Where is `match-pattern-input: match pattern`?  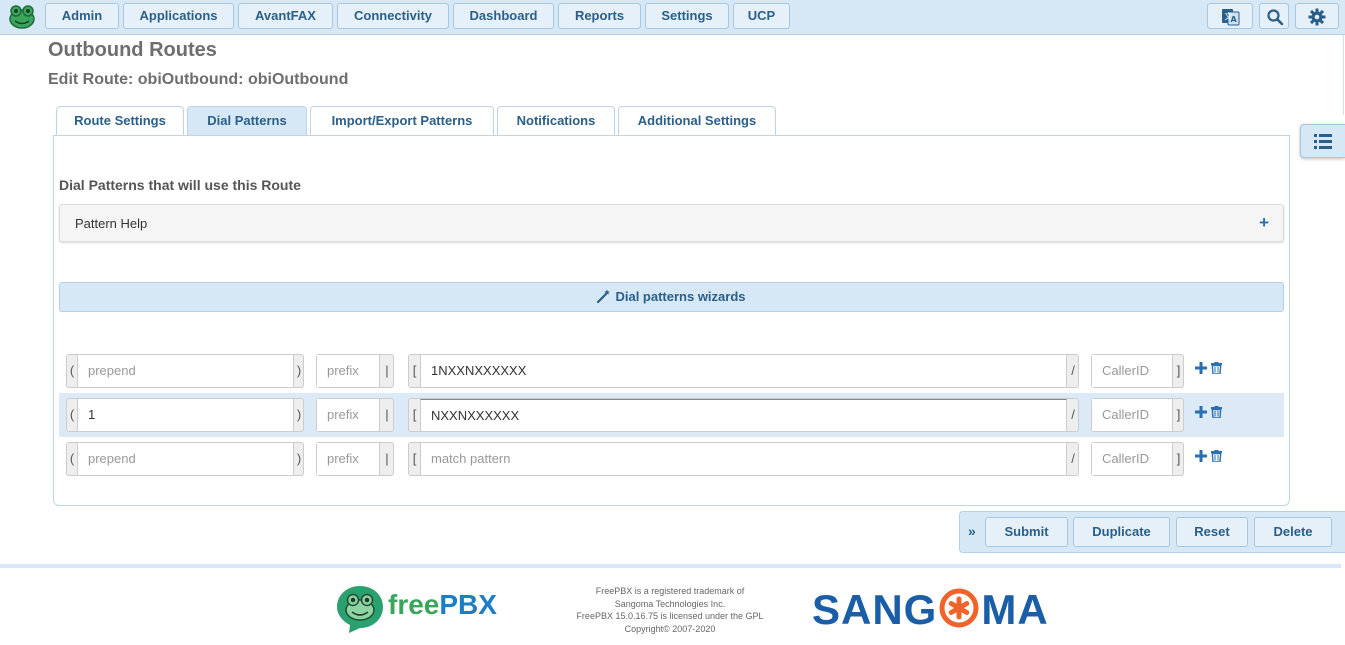
match-pattern-input: match pattern is located at coordinates (743, 459).